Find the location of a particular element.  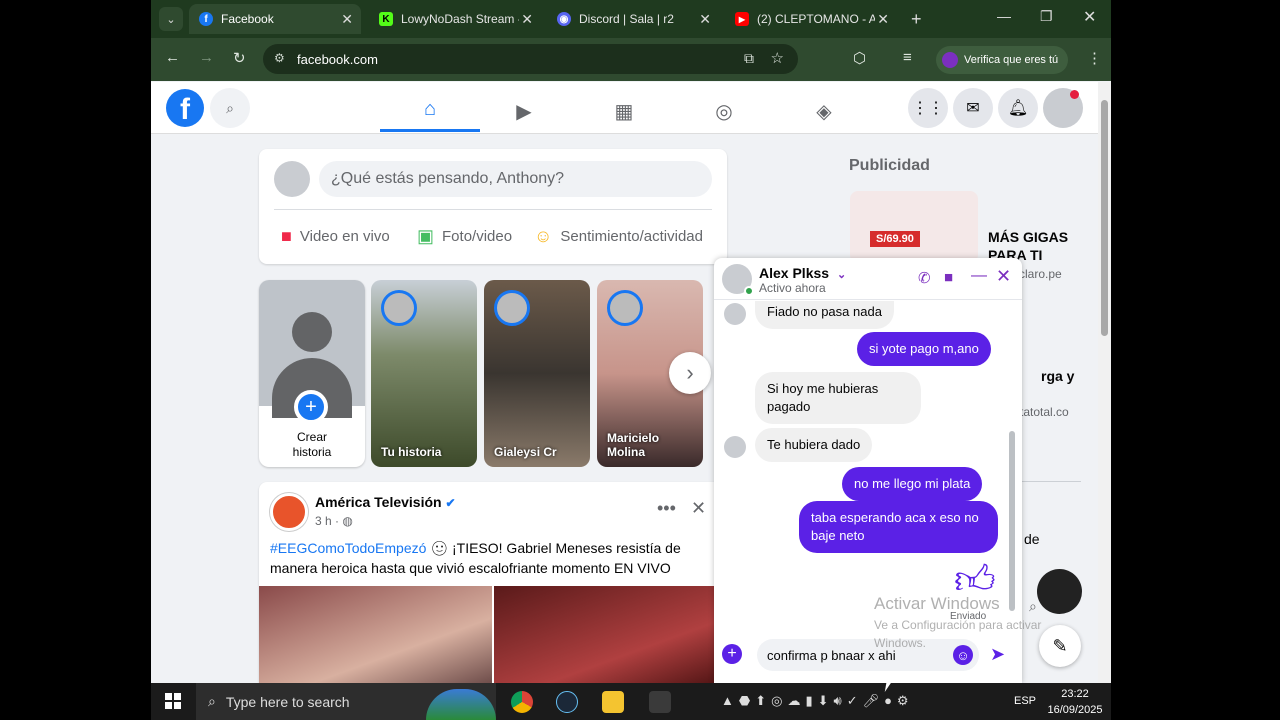

minimize-chat-icon: — is located at coordinates (979, 276).